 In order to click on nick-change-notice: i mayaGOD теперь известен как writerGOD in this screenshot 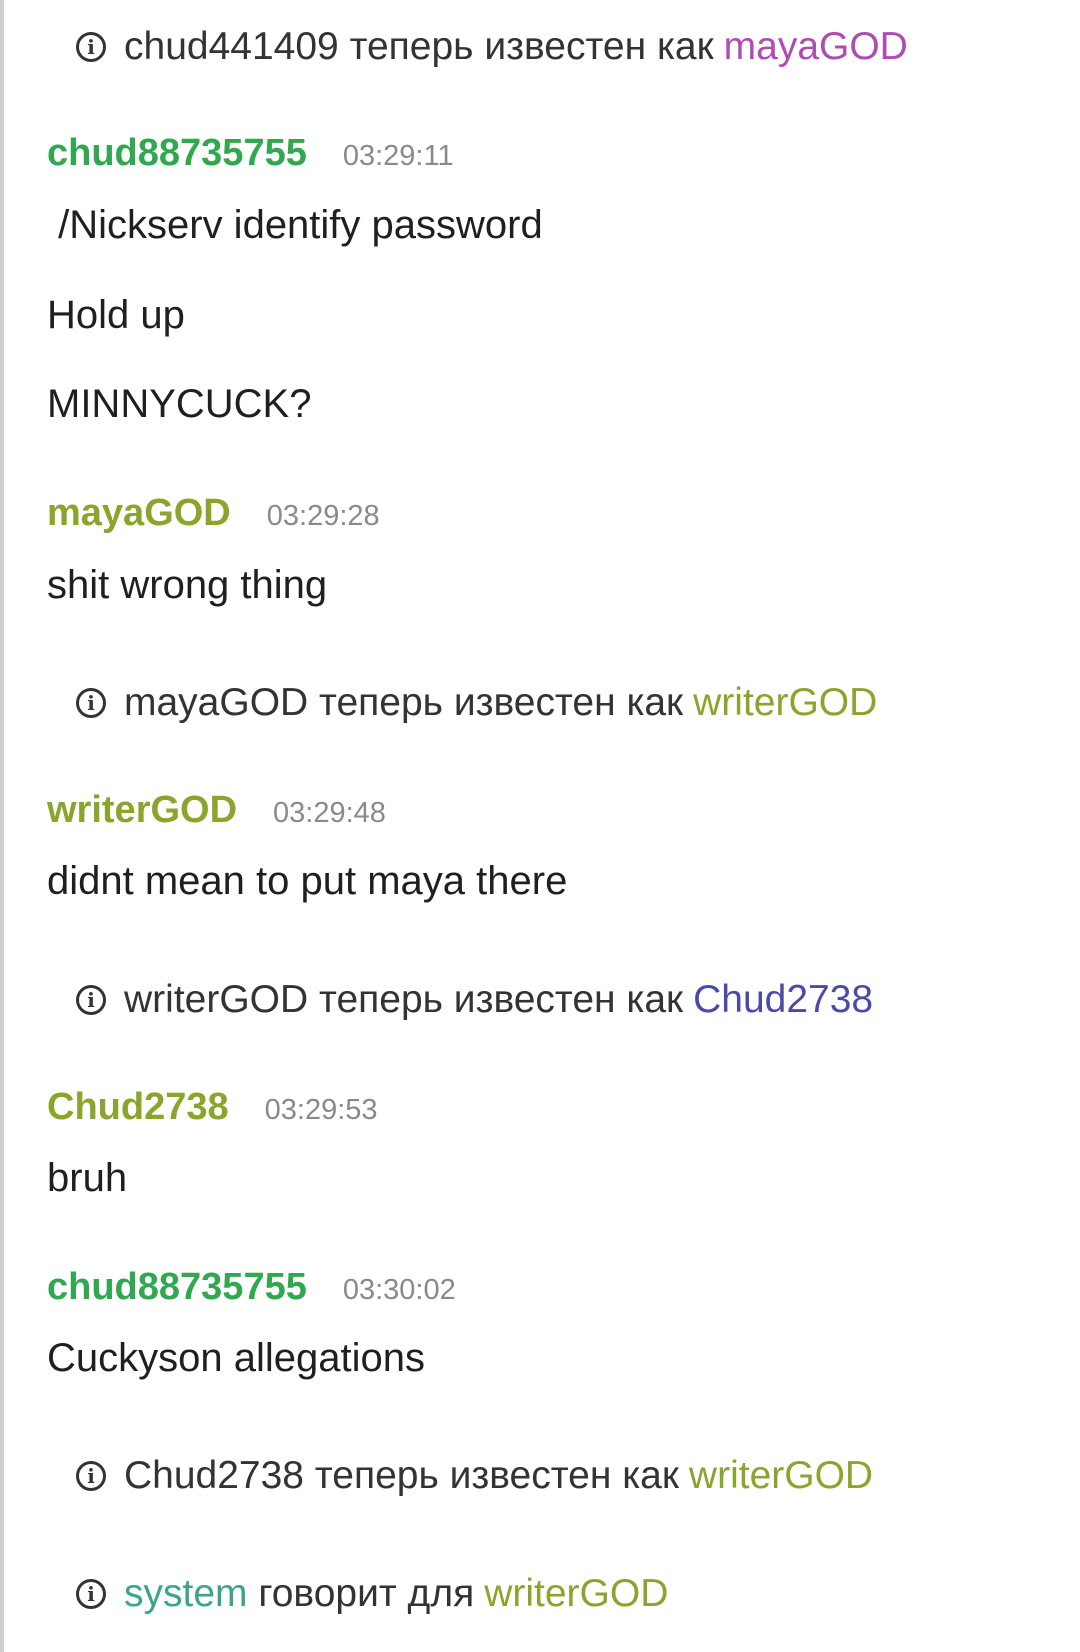, I will do `click(476, 703)`.